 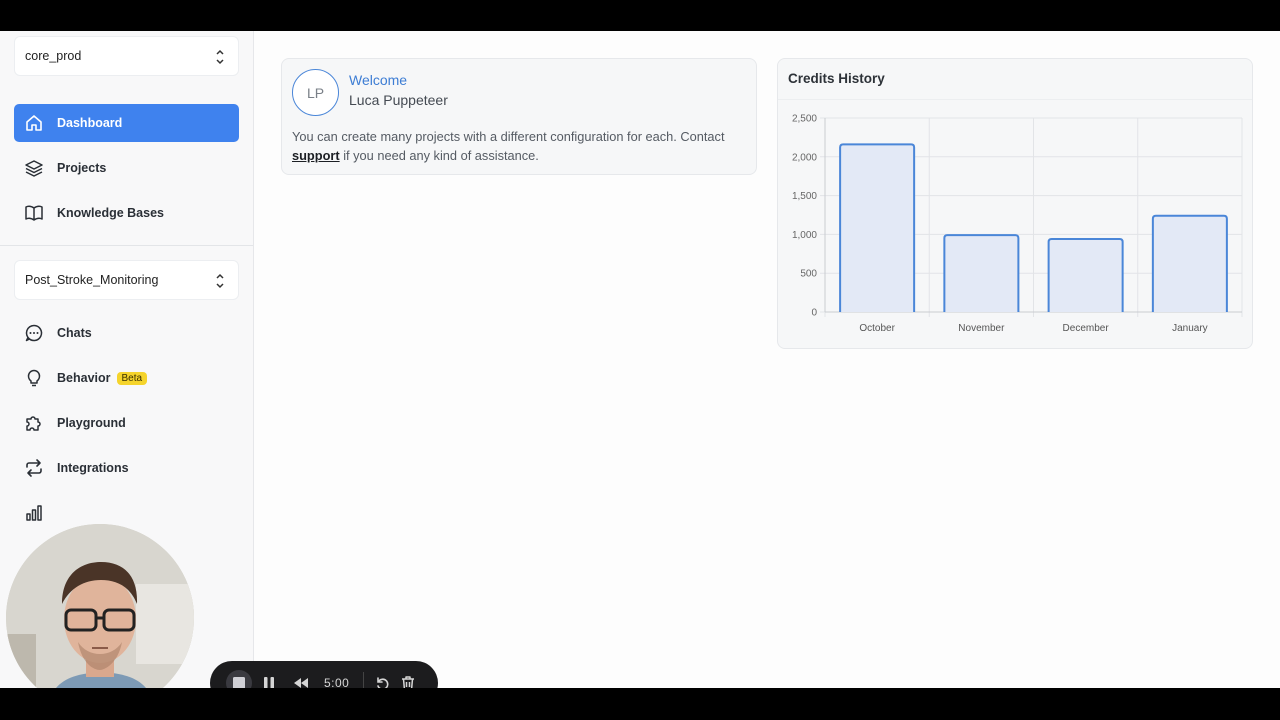 What do you see at coordinates (315, 92) in the screenshot?
I see `avatar: LP` at bounding box center [315, 92].